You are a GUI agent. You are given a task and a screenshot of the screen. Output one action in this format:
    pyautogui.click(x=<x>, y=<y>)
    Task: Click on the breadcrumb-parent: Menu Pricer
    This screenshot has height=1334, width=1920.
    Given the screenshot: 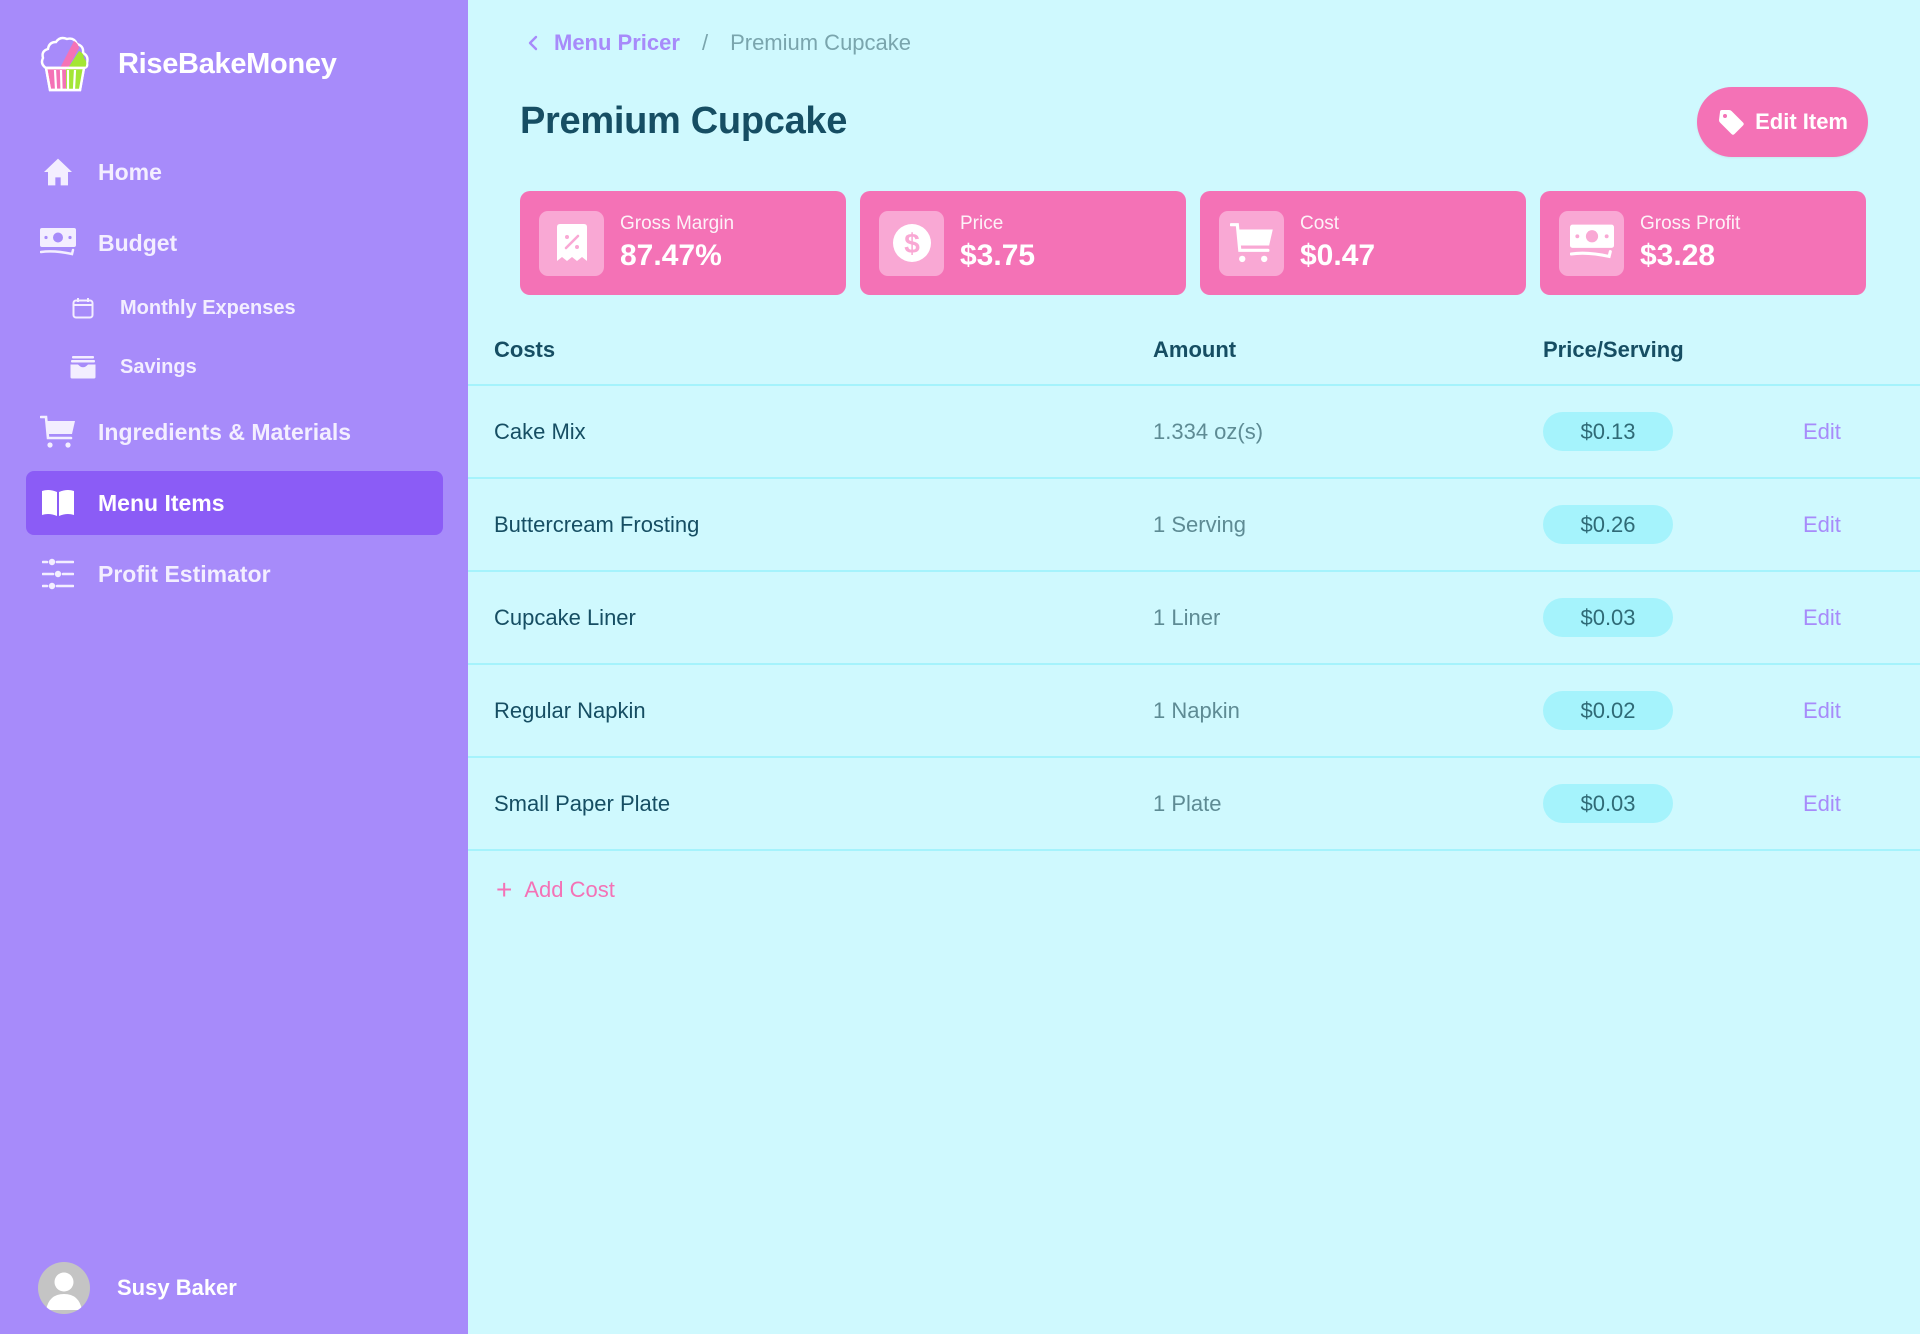 What is the action you would take?
    pyautogui.click(x=617, y=42)
    